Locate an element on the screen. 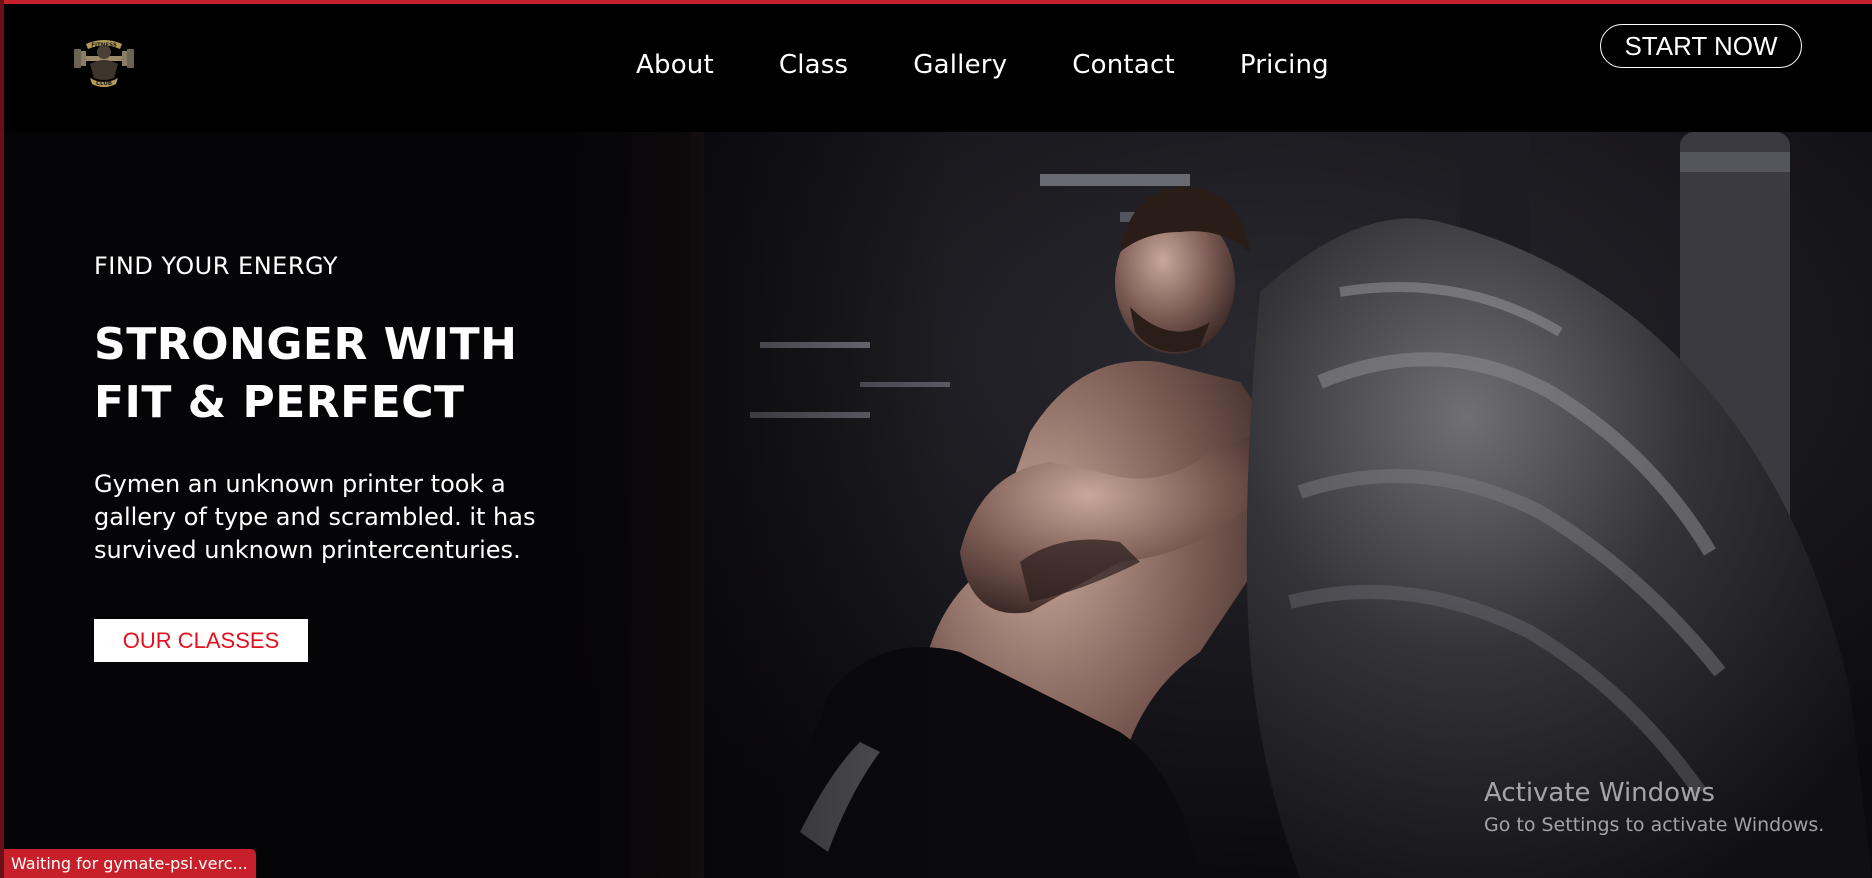 The width and height of the screenshot is (1872, 878). hero-headline-line-2: FIT & PERFECT is located at coordinates (279, 402).